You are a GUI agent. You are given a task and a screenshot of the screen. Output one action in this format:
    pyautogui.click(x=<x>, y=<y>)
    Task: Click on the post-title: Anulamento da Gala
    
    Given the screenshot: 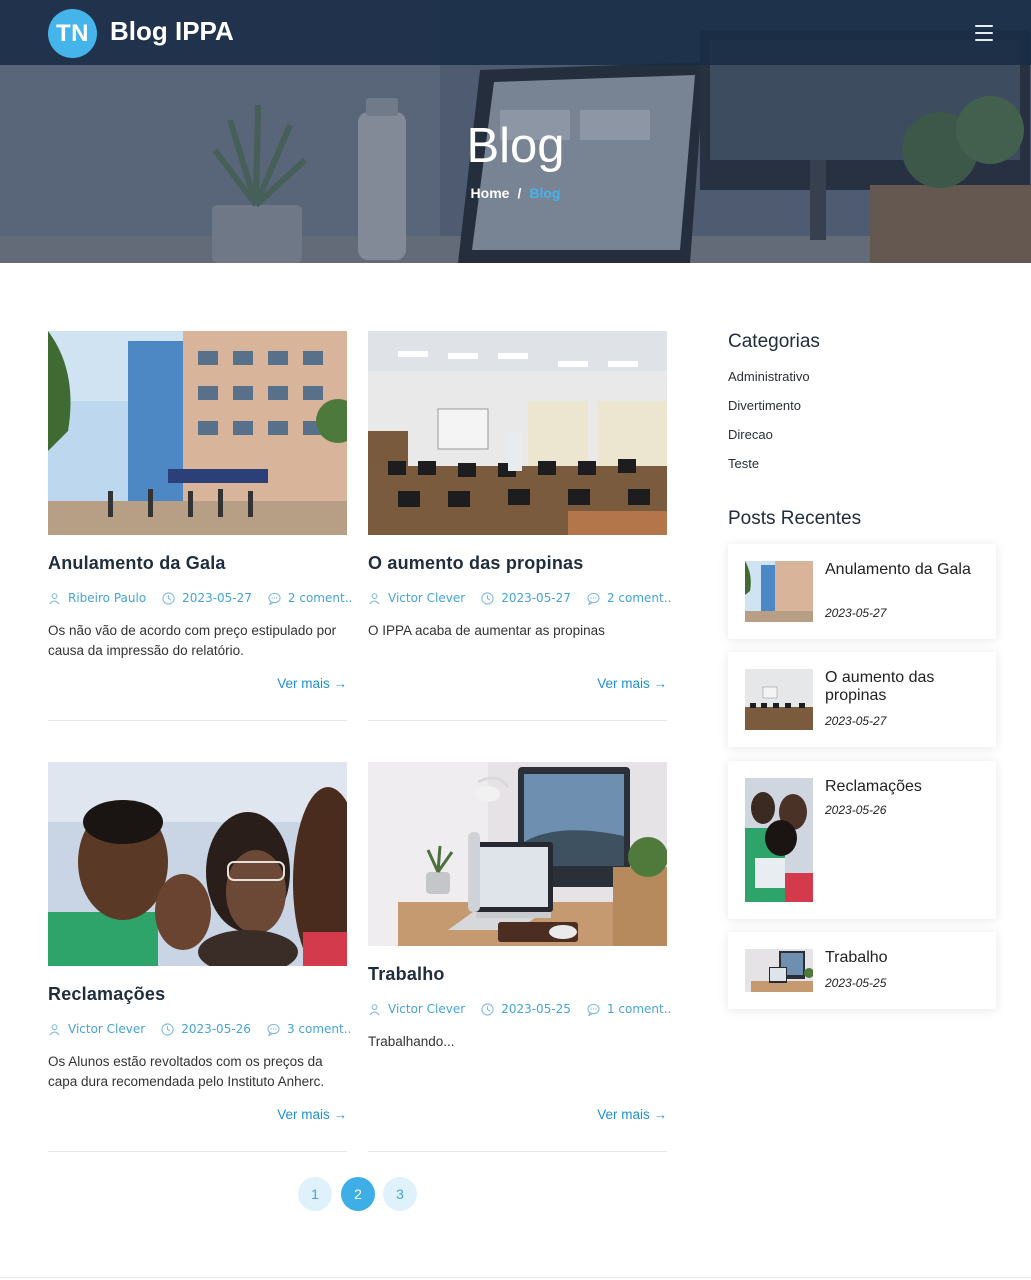 What is the action you would take?
    pyautogui.click(x=197, y=563)
    